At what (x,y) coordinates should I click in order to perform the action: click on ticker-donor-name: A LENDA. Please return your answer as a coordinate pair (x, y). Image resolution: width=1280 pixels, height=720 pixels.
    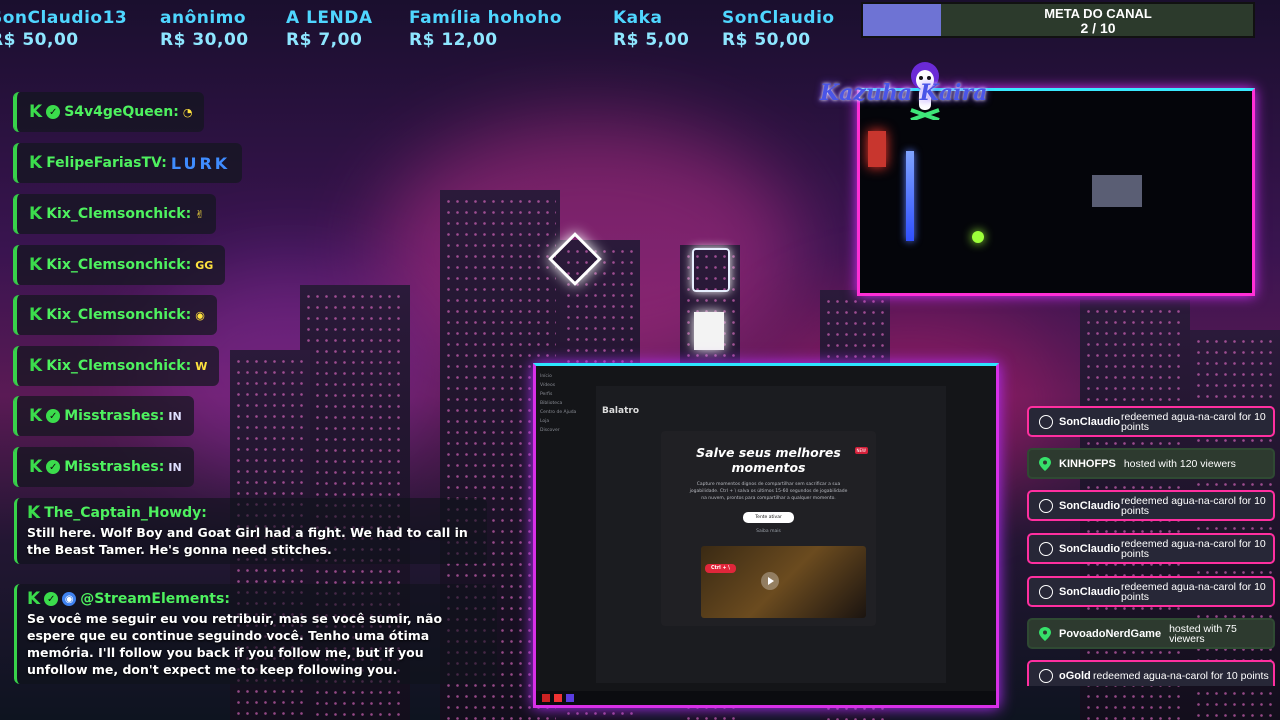
    Looking at the image, I should click on (329, 18).